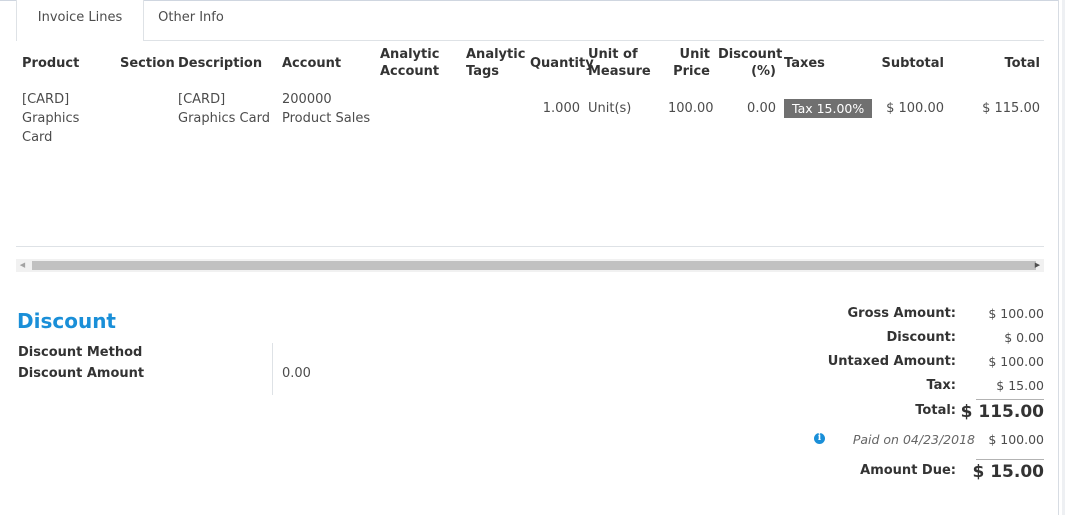 The image size is (1065, 515). What do you see at coordinates (915, 108) in the screenshot?
I see `cell-subtotal: $ 100.00` at bounding box center [915, 108].